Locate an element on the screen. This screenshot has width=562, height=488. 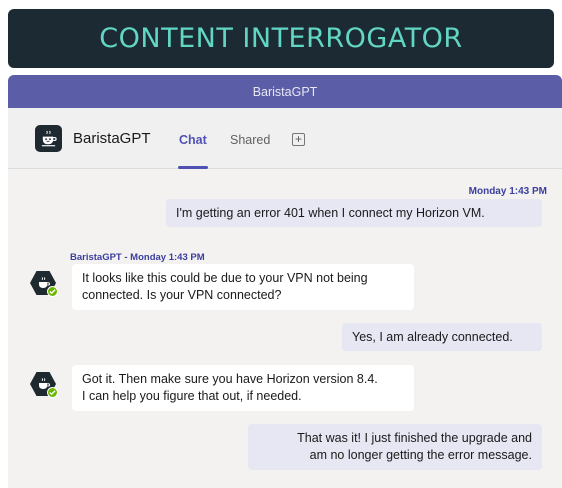
banner-title: CONTENT INTERROGATOR is located at coordinates (281, 38).